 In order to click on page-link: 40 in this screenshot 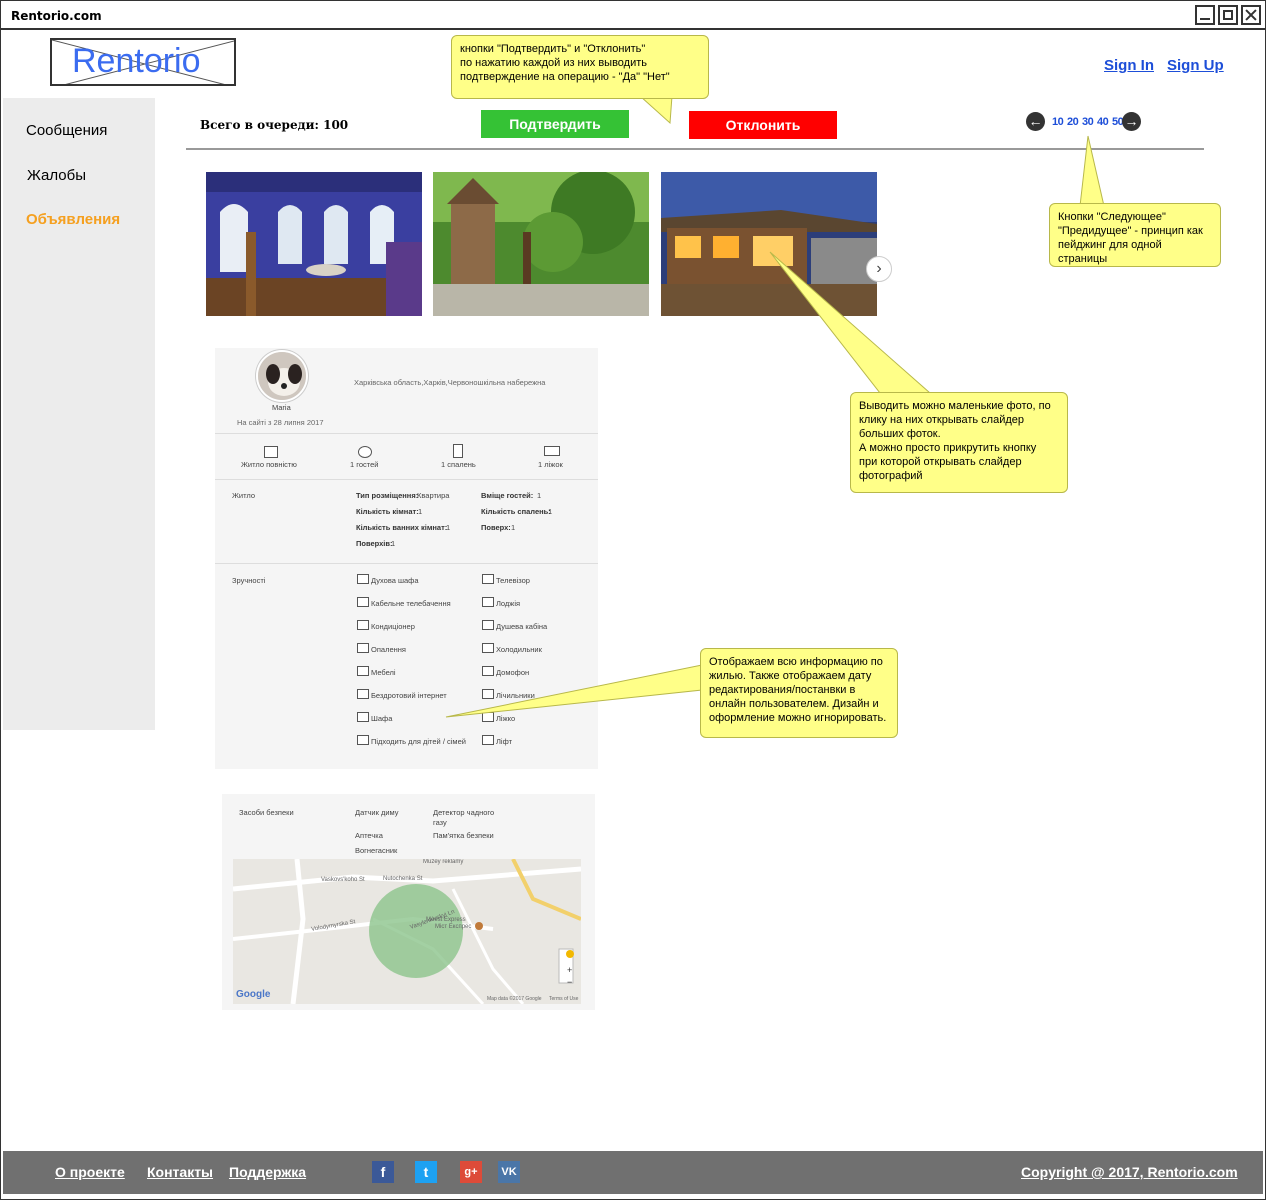, I will do `click(1103, 122)`.